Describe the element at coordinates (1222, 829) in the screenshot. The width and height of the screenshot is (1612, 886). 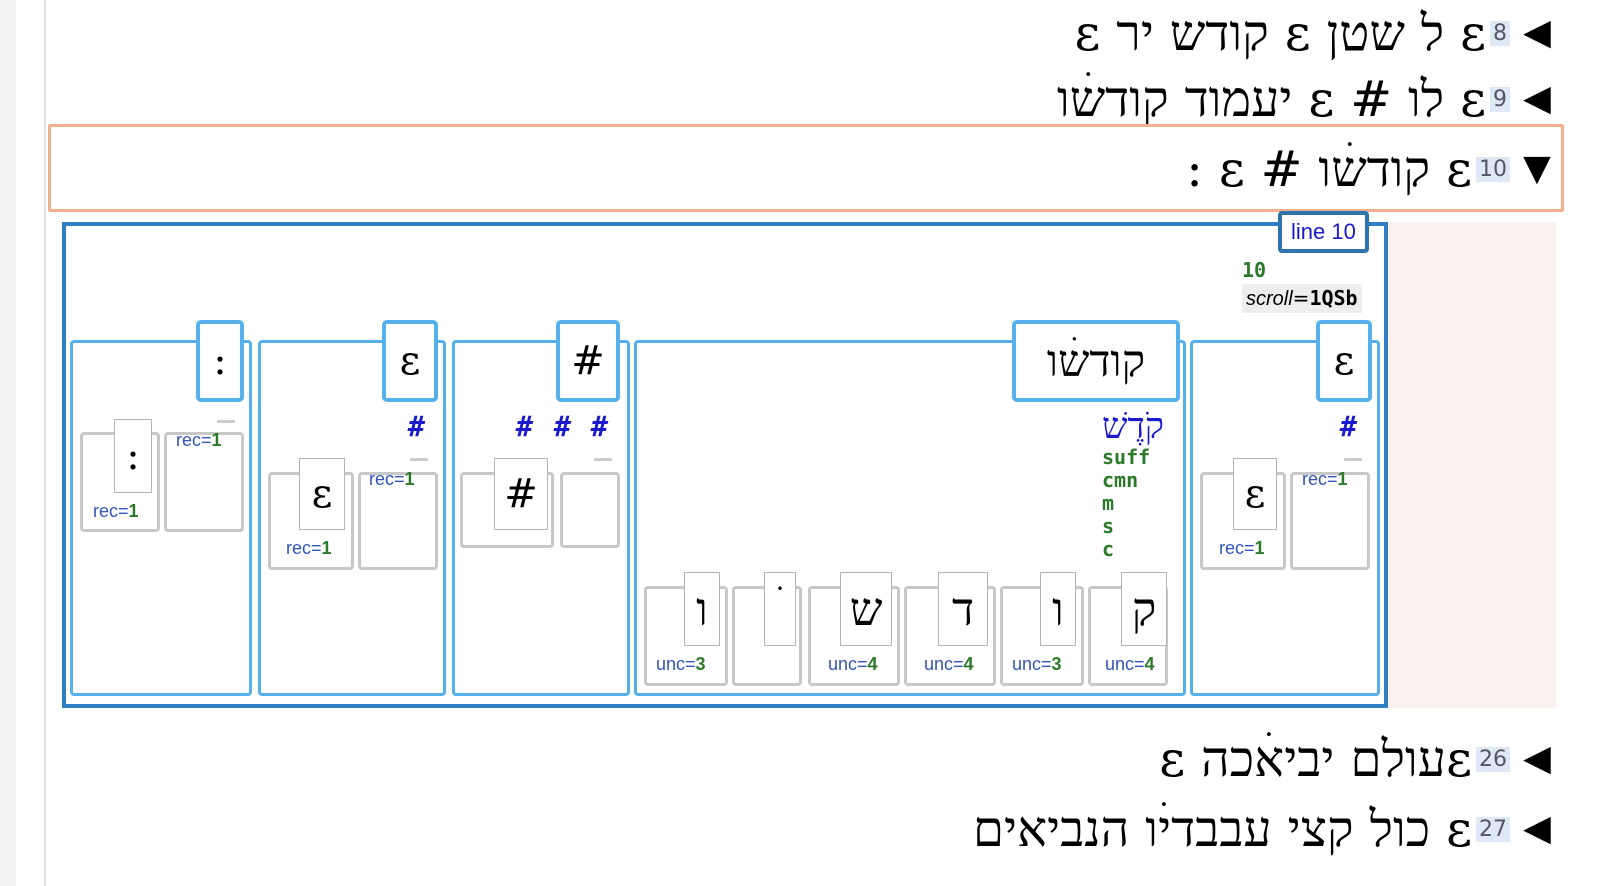
I see `verse-text: ε כול קצי עבבדיׄו הנביאים` at that location.